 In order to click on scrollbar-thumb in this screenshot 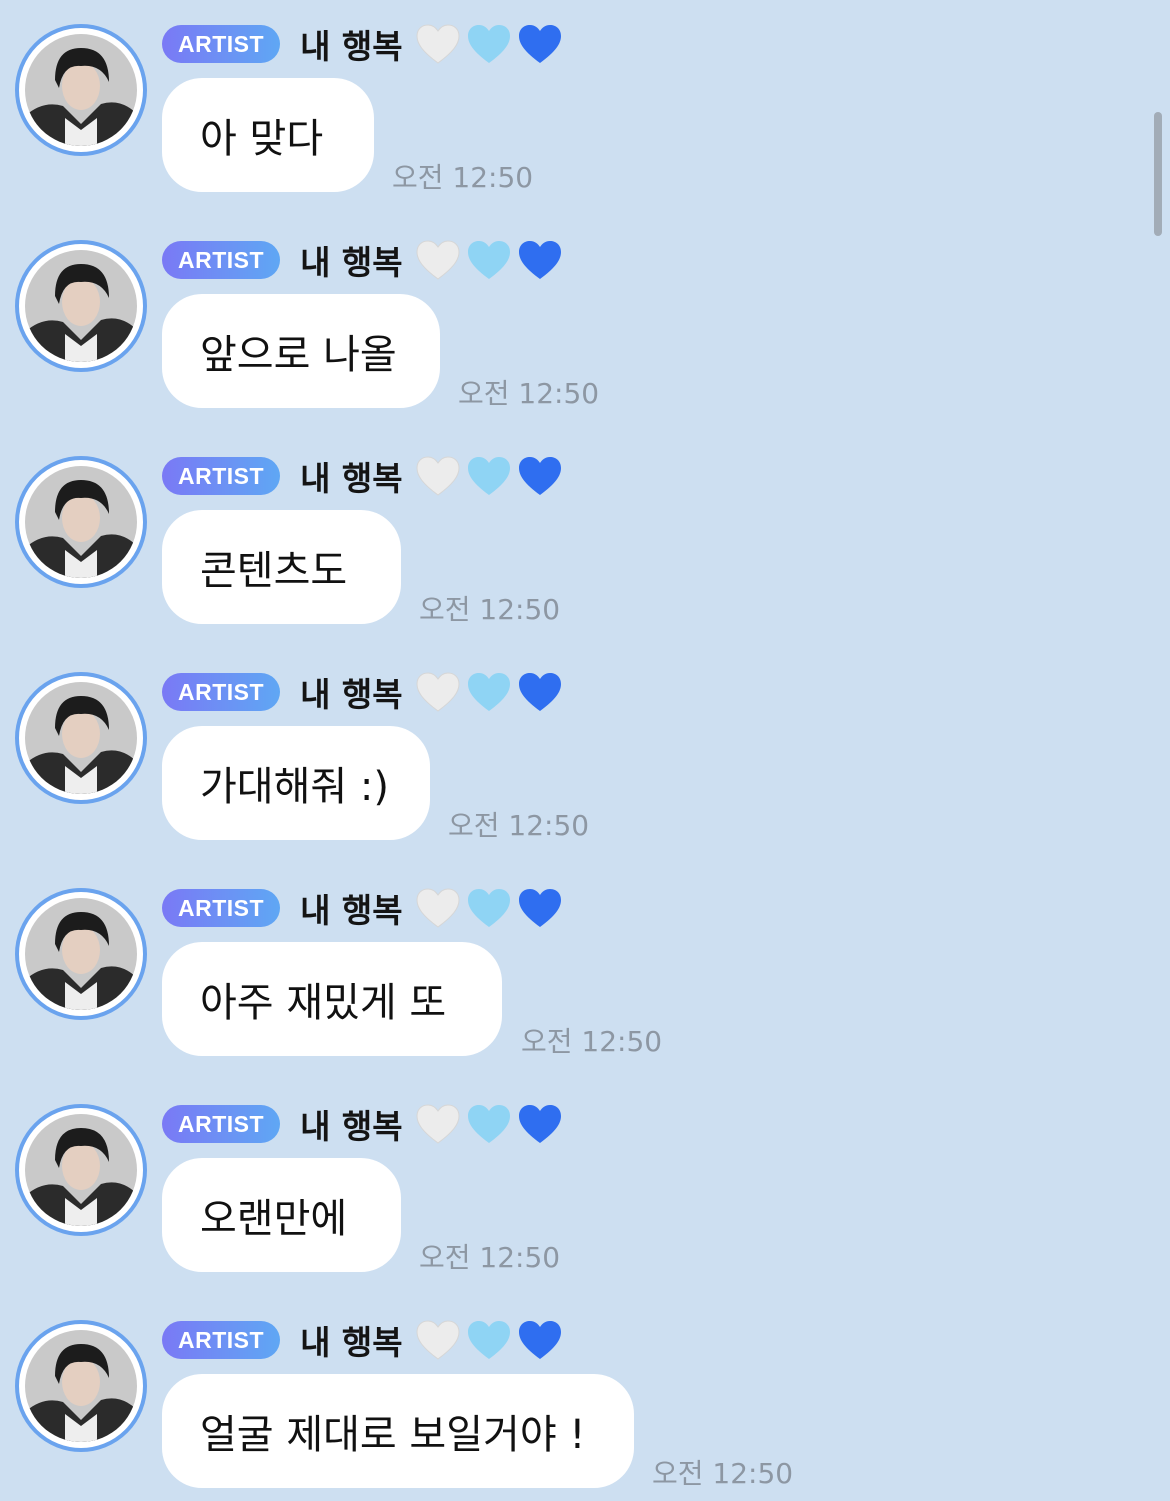, I will do `click(1158, 174)`.